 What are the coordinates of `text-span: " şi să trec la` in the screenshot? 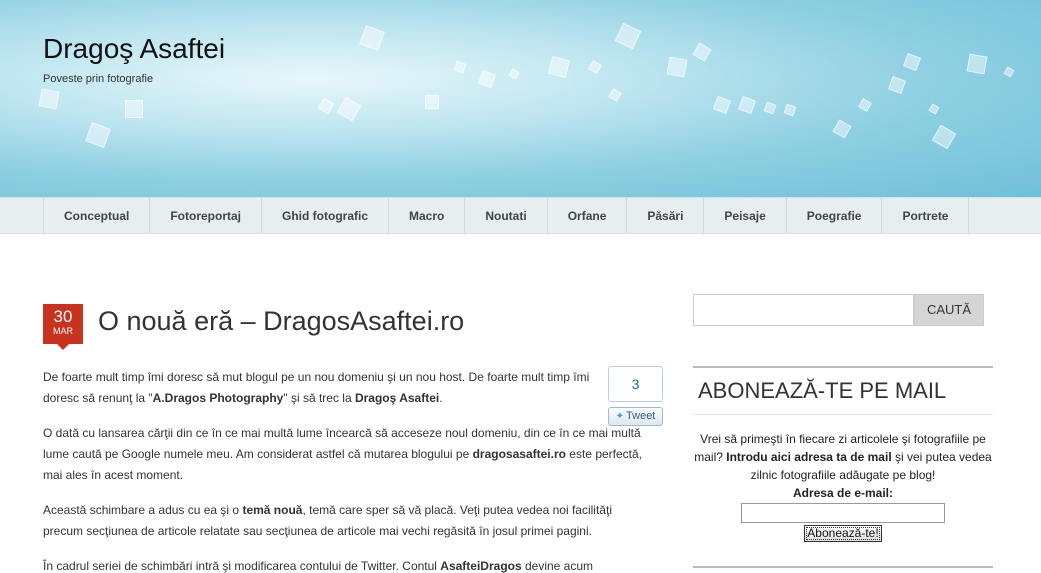 It's located at (319, 398).